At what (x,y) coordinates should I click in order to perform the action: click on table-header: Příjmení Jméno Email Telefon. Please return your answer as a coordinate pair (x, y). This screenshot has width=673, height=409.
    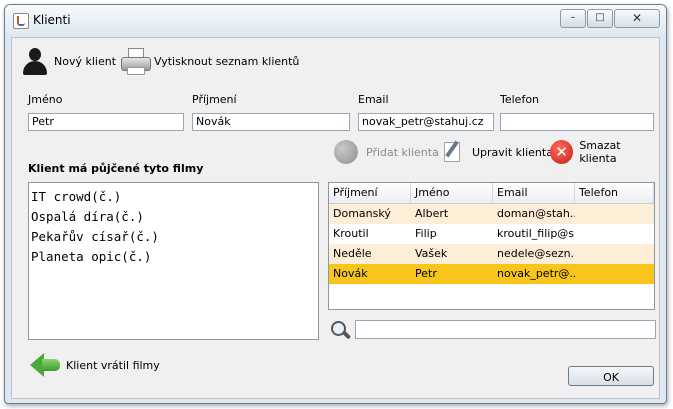
    Looking at the image, I should click on (491, 193).